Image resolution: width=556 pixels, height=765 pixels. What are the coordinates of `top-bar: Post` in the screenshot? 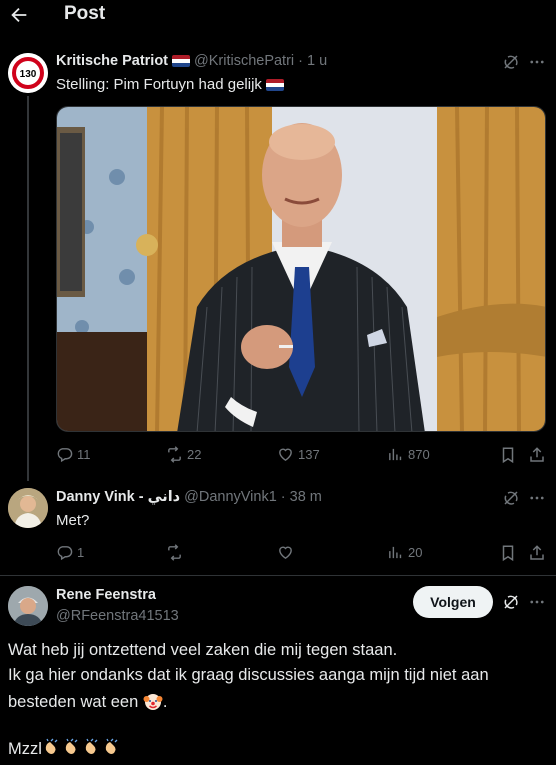 It's located at (278, 15).